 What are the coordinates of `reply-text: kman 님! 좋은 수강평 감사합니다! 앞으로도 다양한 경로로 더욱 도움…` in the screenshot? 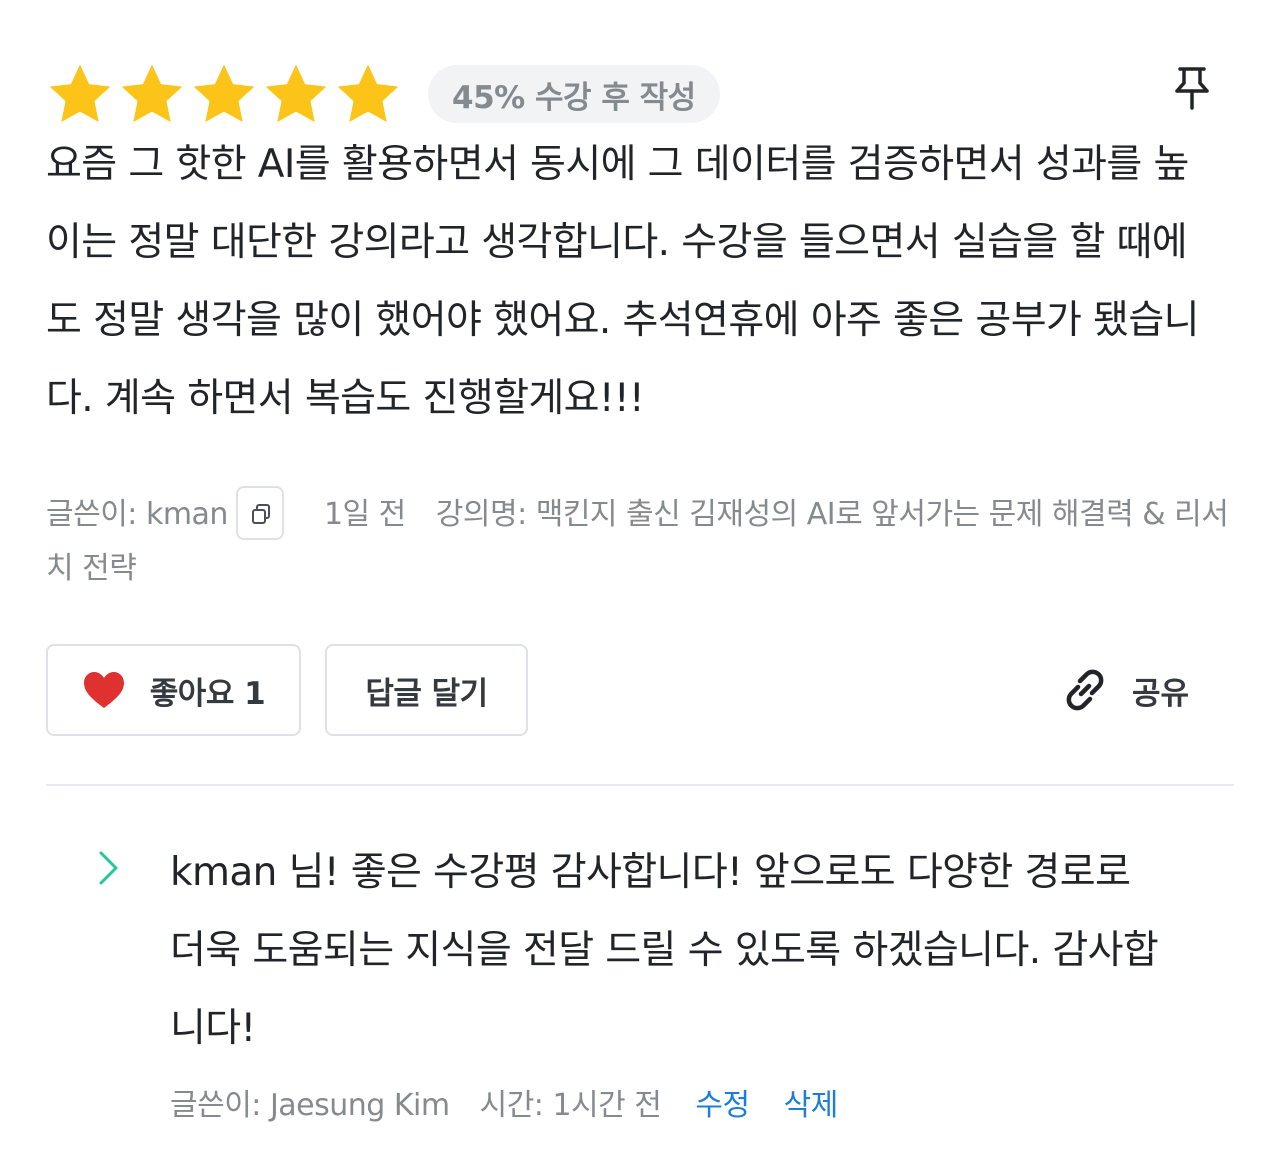 It's located at (664, 950).